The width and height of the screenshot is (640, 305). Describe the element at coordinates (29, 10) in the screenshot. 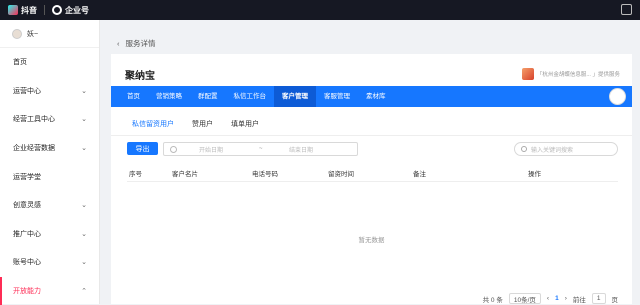

I see `douyin-brand-text: 抖音` at that location.